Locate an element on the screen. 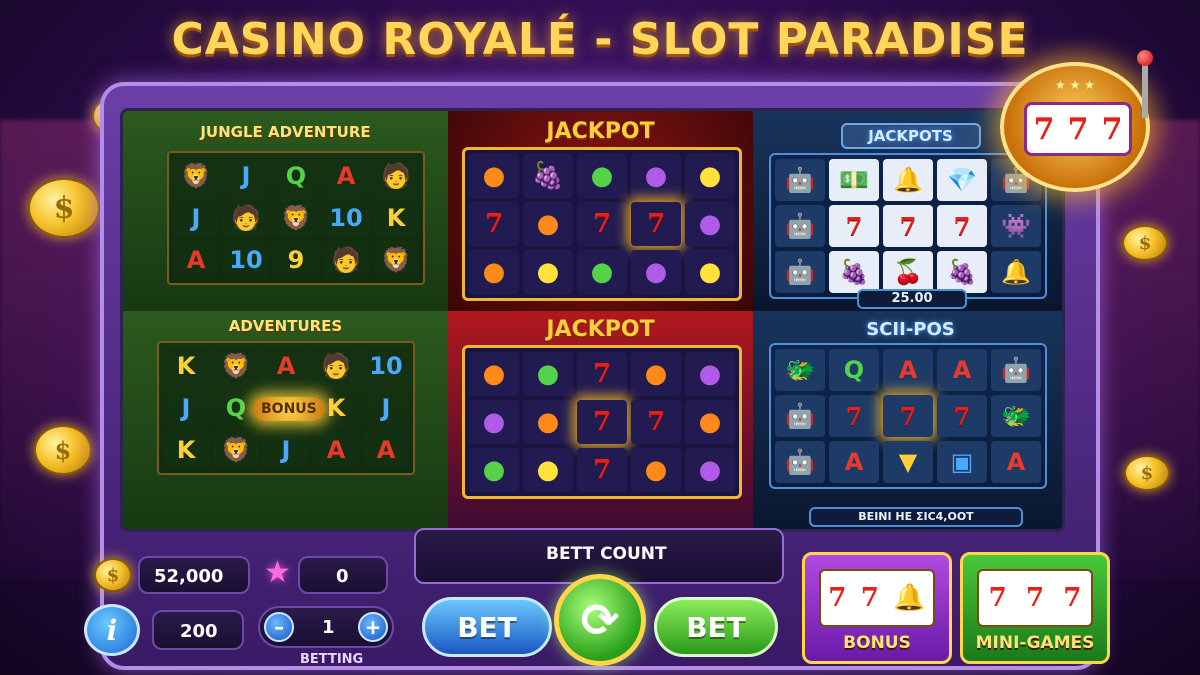 The height and width of the screenshot is (675, 1200). info-button: i is located at coordinates (112, 630).